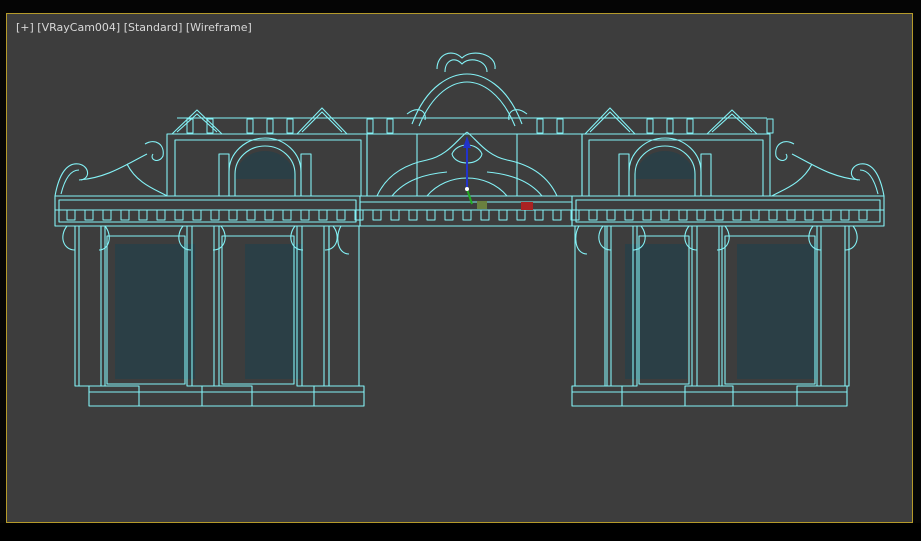  Describe the element at coordinates (482, 205) in the screenshot. I see `gizmo-plane-handle` at that location.